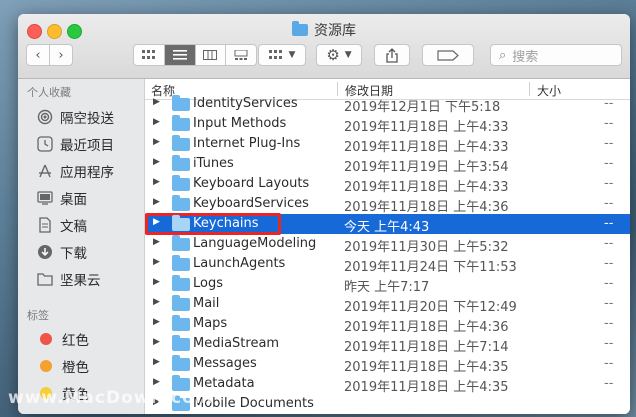 This screenshot has width=636, height=417. I want to click on window-title-text: 资源库, so click(335, 31).